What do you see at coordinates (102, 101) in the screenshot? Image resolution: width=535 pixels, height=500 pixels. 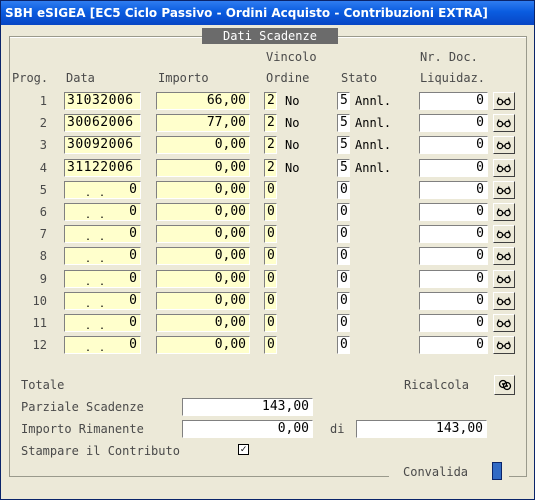 I see `date-field: 31032006` at bounding box center [102, 101].